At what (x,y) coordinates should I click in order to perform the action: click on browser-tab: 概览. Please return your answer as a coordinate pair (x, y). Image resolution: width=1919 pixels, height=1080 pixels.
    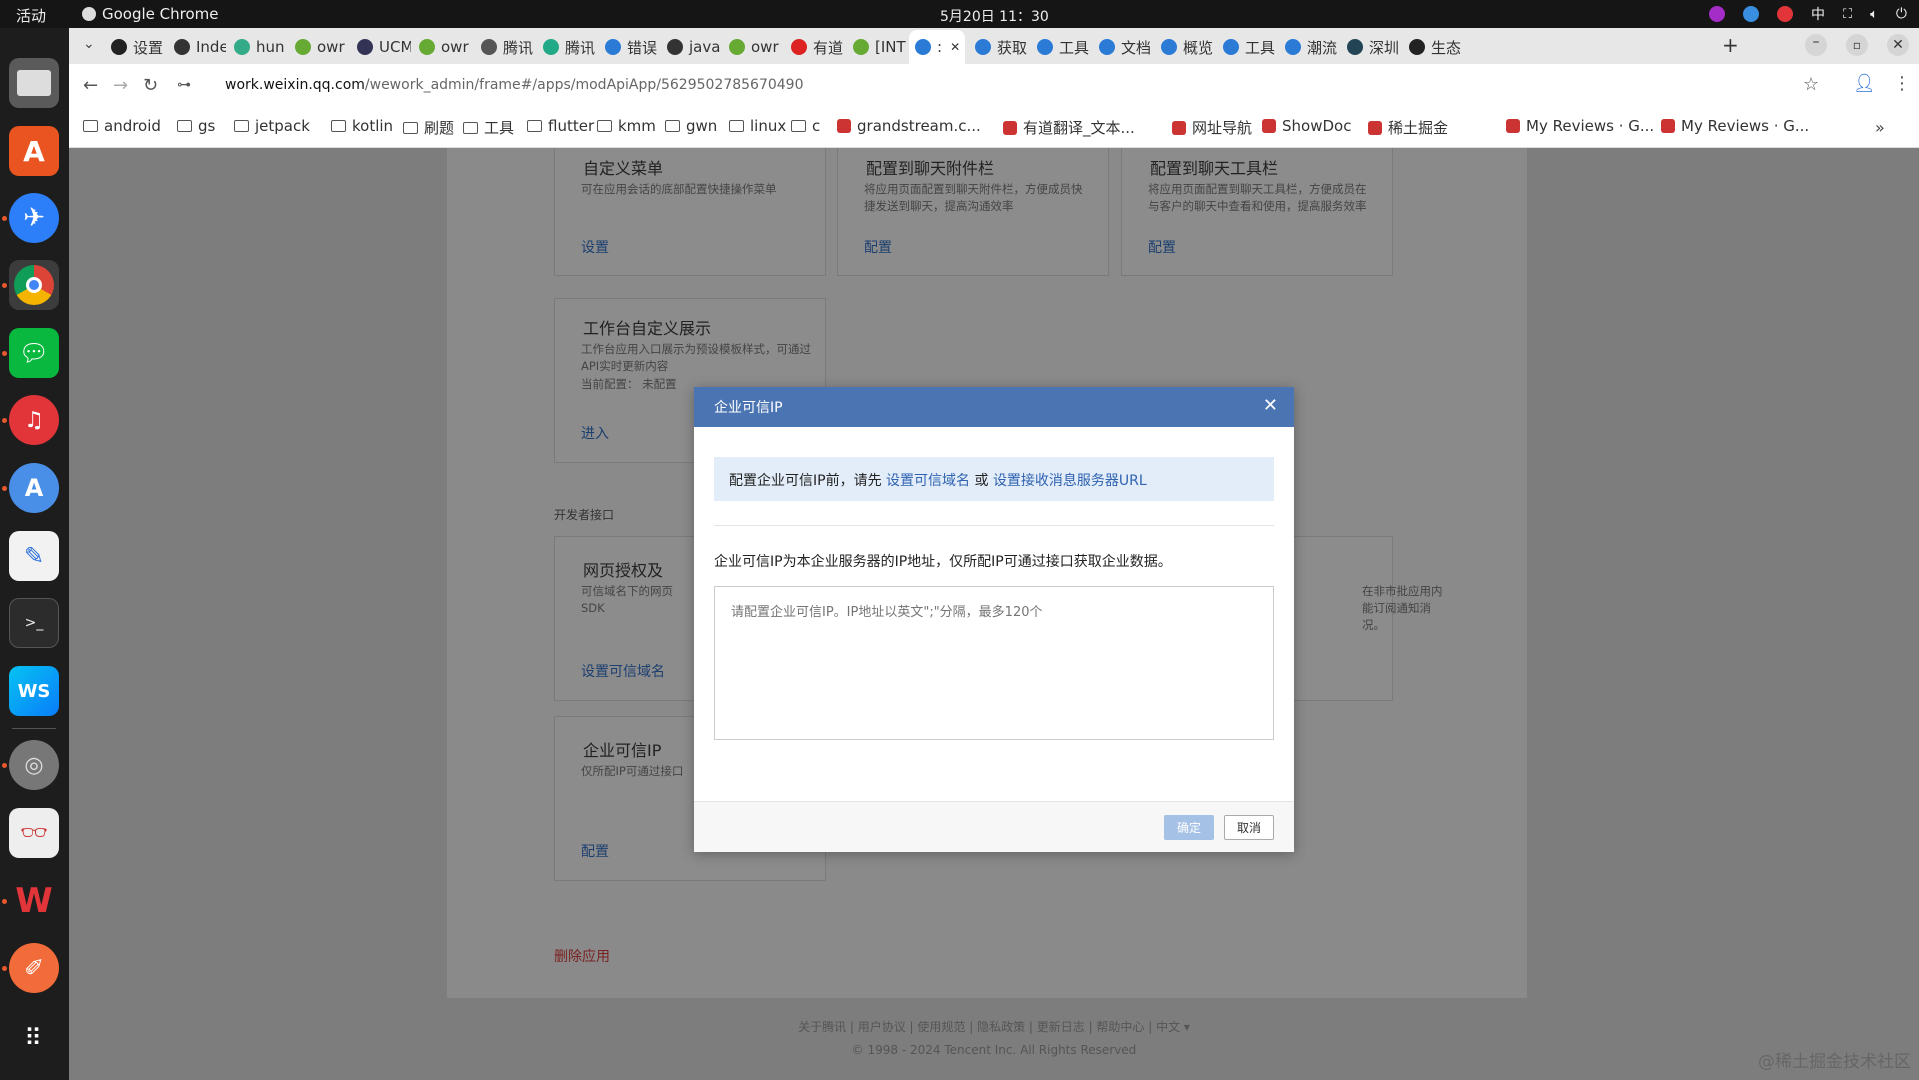
    Looking at the image, I should click on (1185, 47).